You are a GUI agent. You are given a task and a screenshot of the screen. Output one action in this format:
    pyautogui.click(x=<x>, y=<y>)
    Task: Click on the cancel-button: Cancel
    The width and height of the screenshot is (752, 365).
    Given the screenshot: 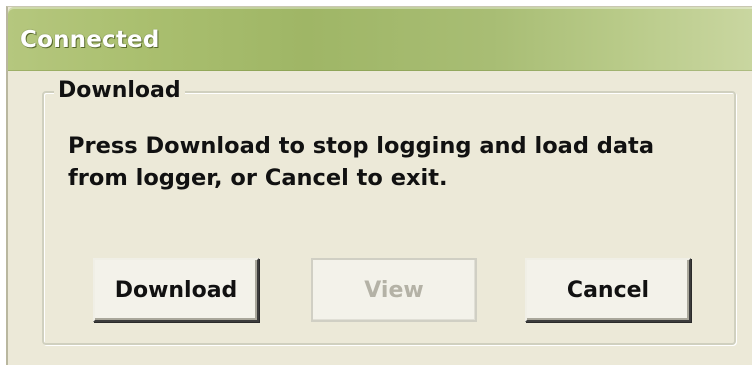 What is the action you would take?
    pyautogui.click(x=608, y=290)
    